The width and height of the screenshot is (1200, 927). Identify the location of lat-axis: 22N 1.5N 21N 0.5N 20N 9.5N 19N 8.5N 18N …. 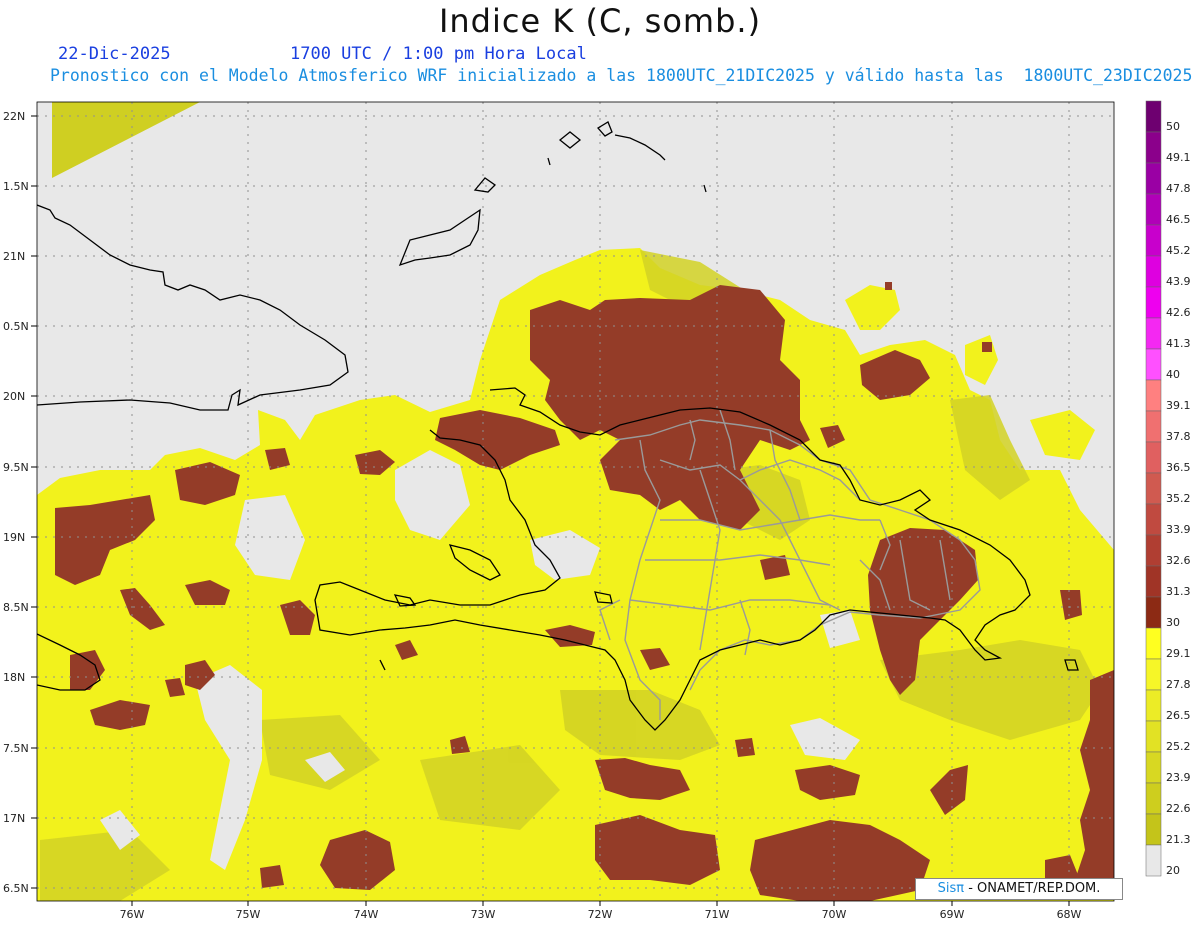
(20, 502).